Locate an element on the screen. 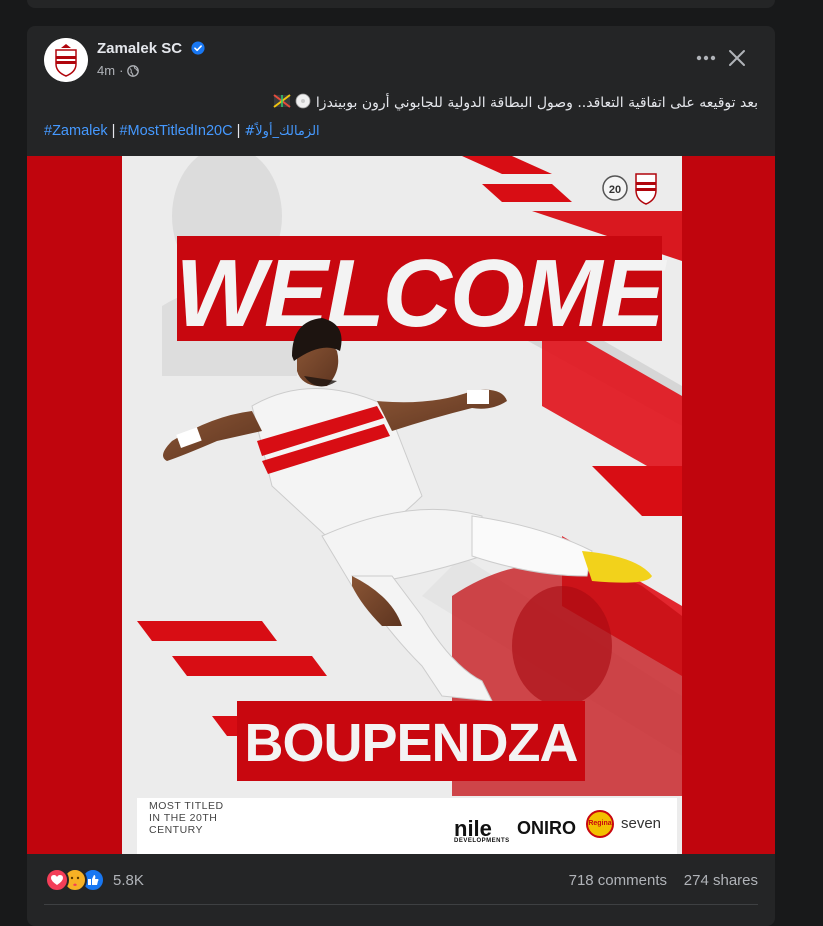 This screenshot has width=823, height=926. hashtag-zamalek: #Zamalek is located at coordinates (76, 131).